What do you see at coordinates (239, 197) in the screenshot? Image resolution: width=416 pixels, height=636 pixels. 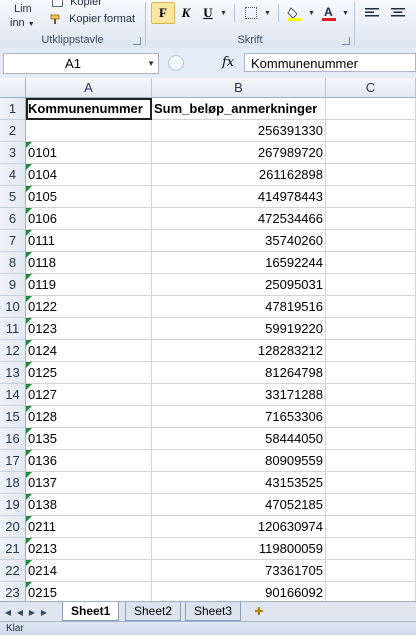 I see `cell-b: 414978443` at bounding box center [239, 197].